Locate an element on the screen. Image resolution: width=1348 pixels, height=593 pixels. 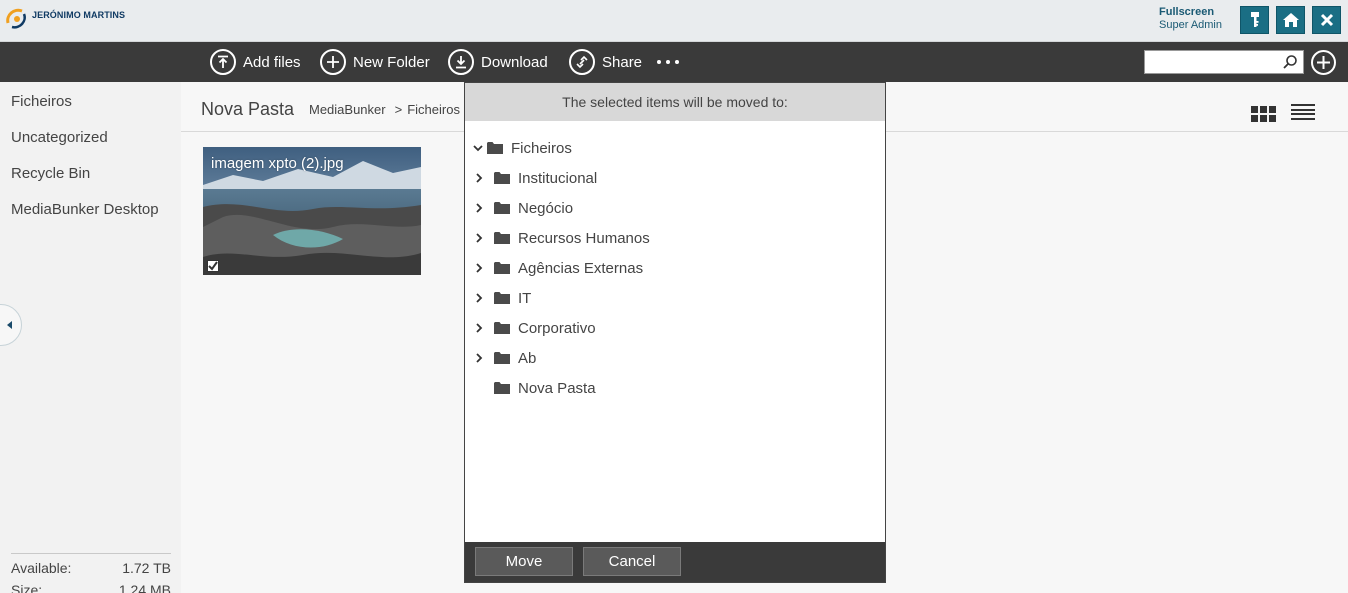
sidebar-item-ficheiros: Ficheiros is located at coordinates (41, 101).